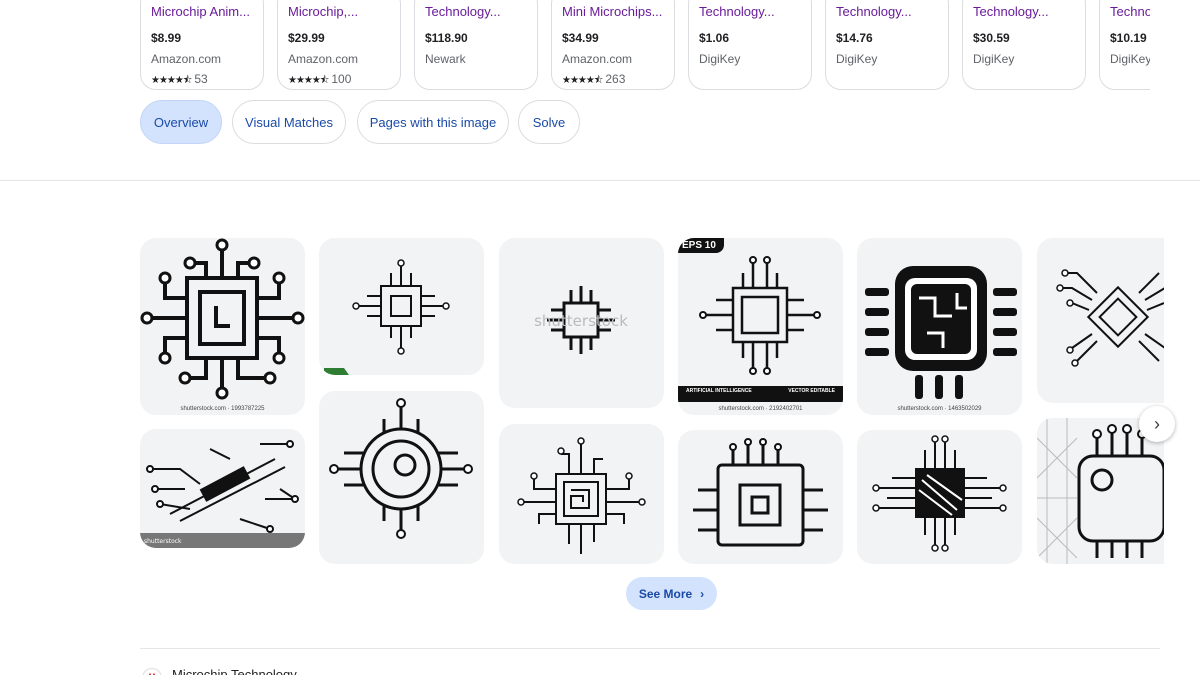 This screenshot has height=675, width=1200. I want to click on product-price: $14.76, so click(854, 38).